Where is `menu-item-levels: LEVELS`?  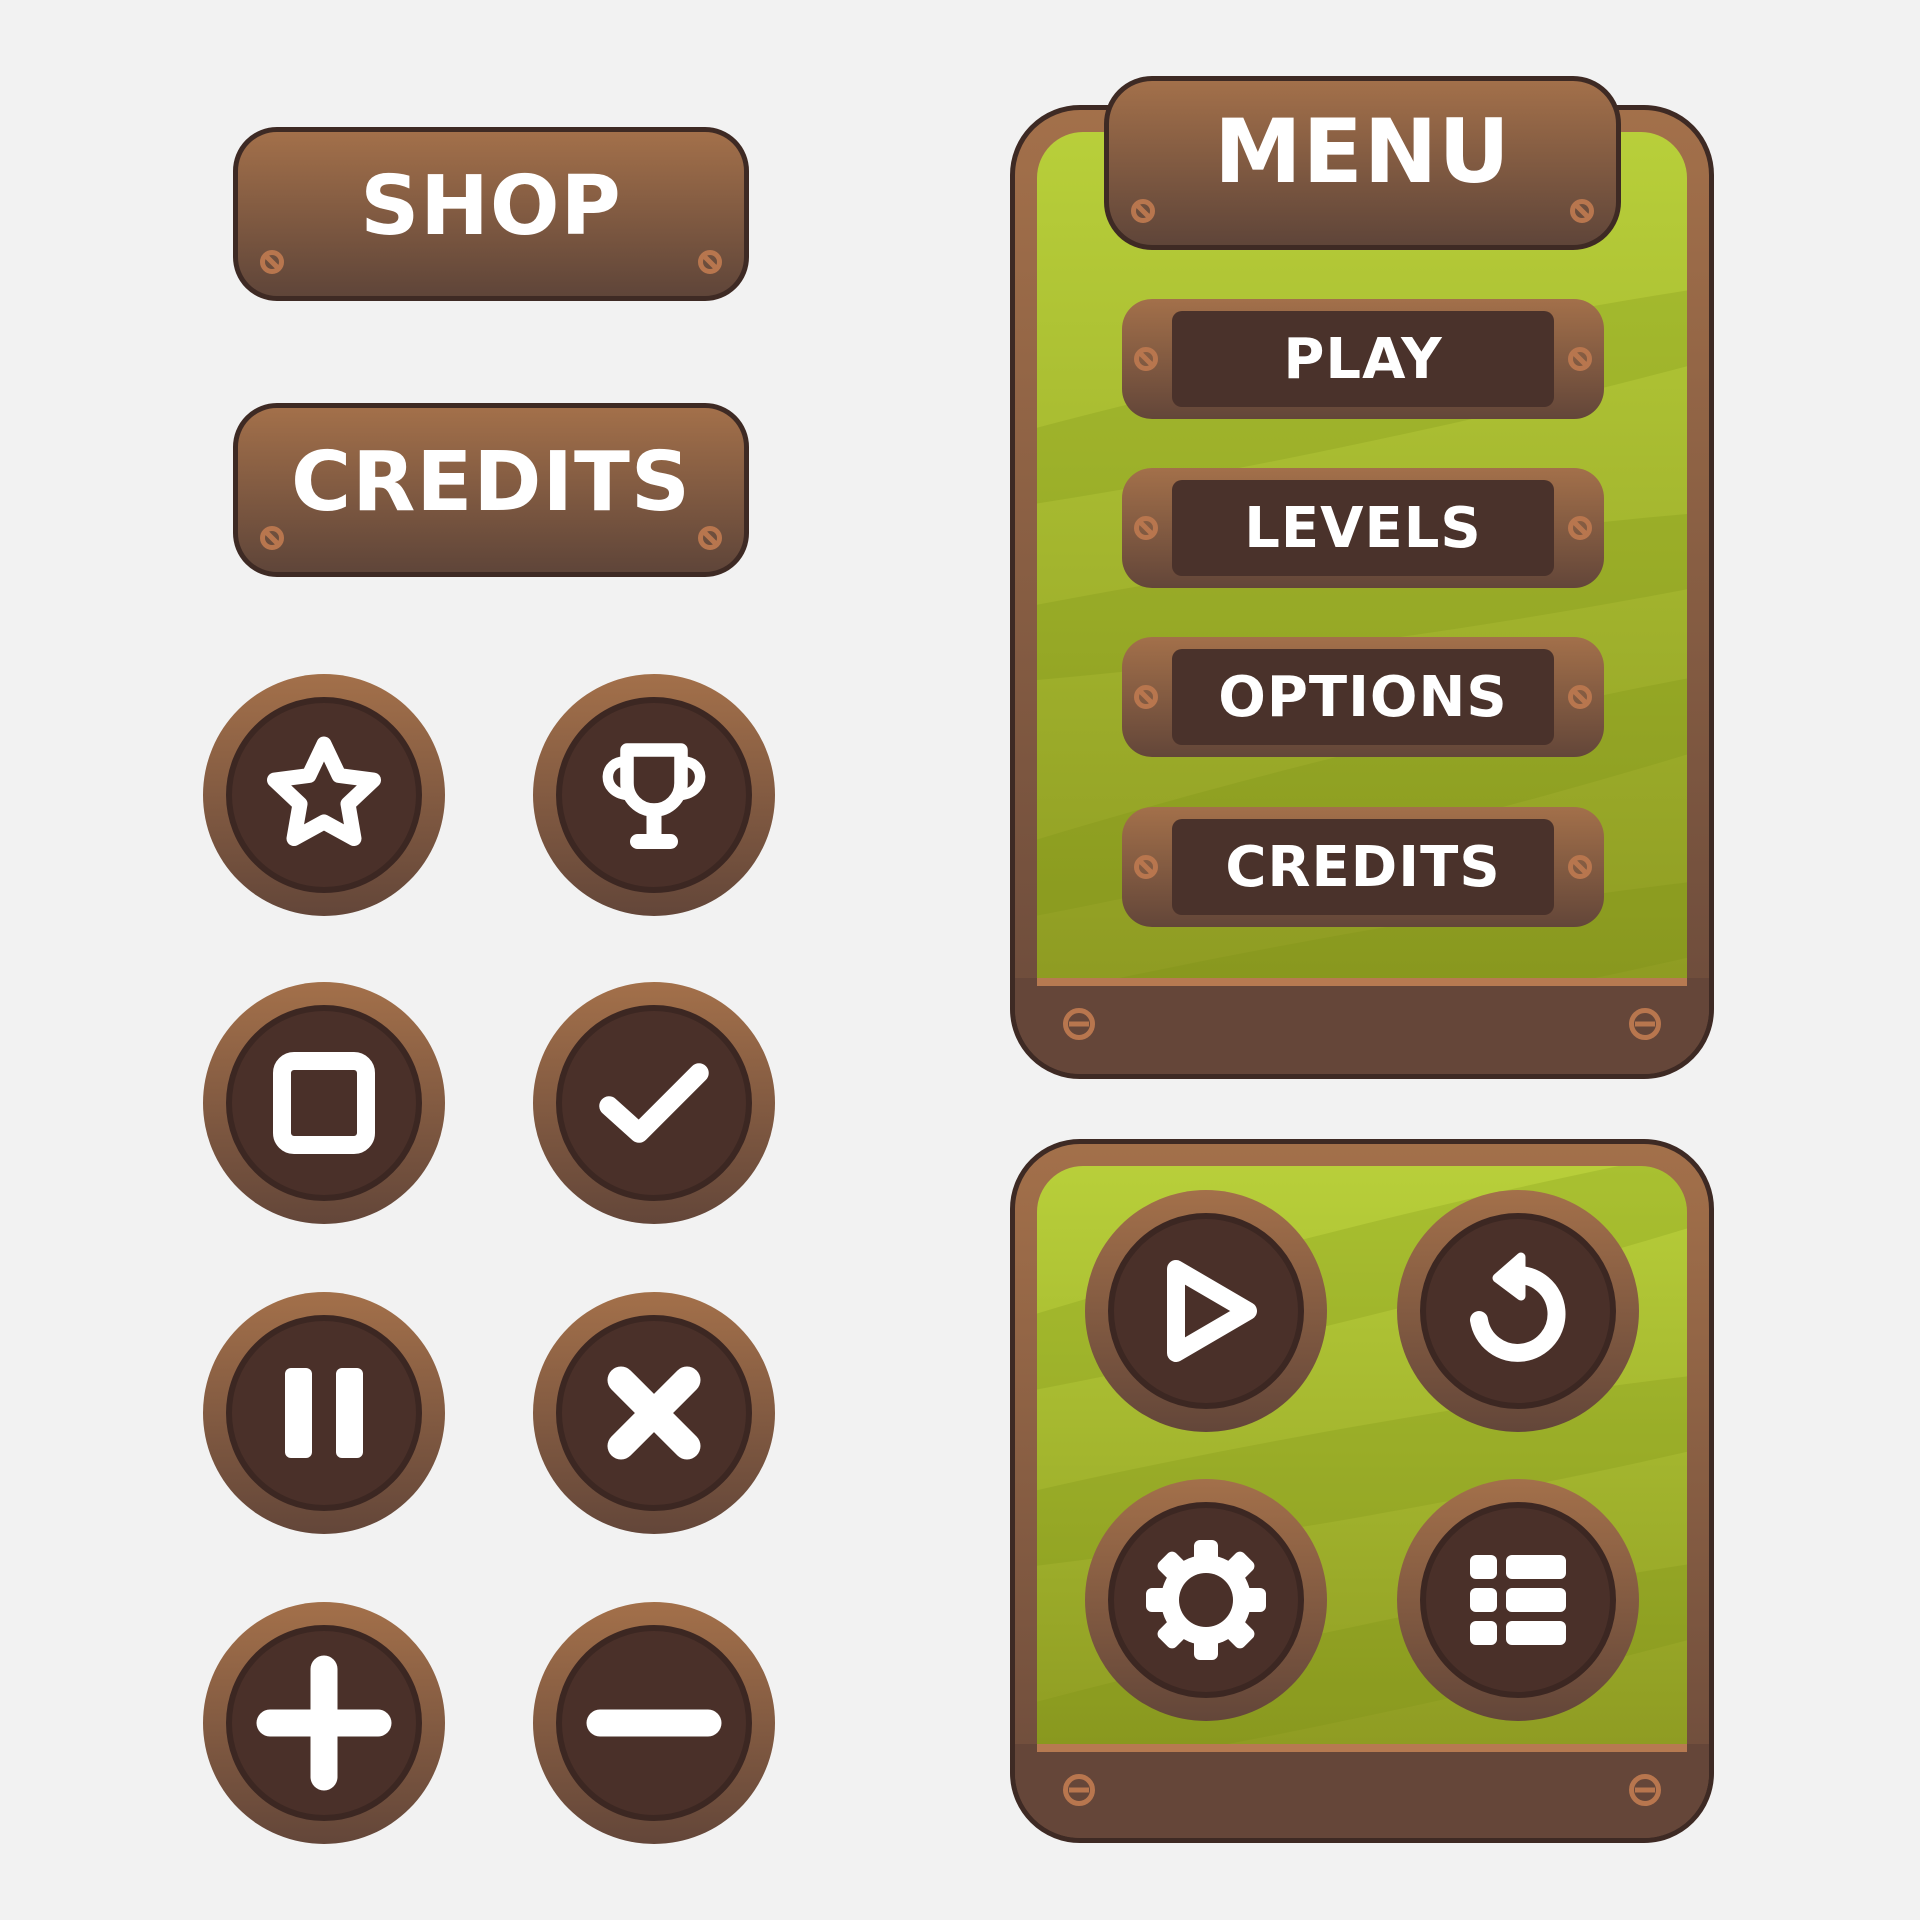 menu-item-levels: LEVELS is located at coordinates (1363, 528).